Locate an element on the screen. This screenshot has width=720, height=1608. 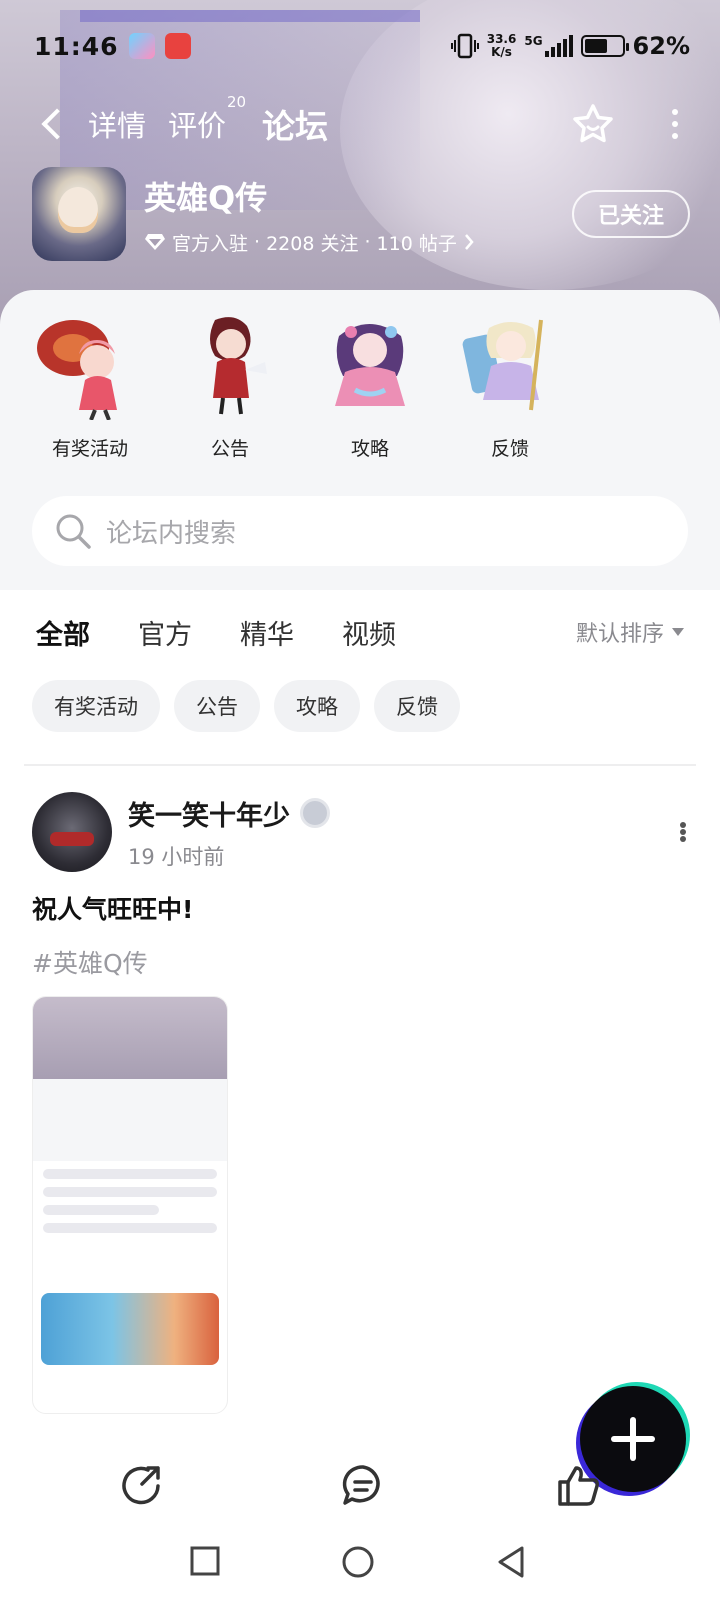
character-staff-icon is located at coordinates (502, 365).